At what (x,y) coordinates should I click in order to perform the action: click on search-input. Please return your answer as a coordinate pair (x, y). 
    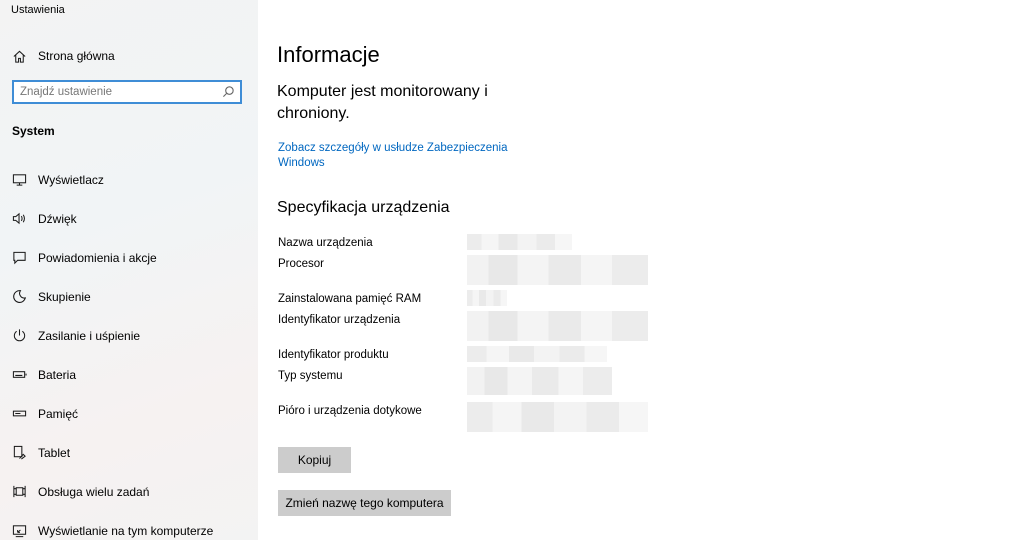
    Looking at the image, I should click on (120, 92).